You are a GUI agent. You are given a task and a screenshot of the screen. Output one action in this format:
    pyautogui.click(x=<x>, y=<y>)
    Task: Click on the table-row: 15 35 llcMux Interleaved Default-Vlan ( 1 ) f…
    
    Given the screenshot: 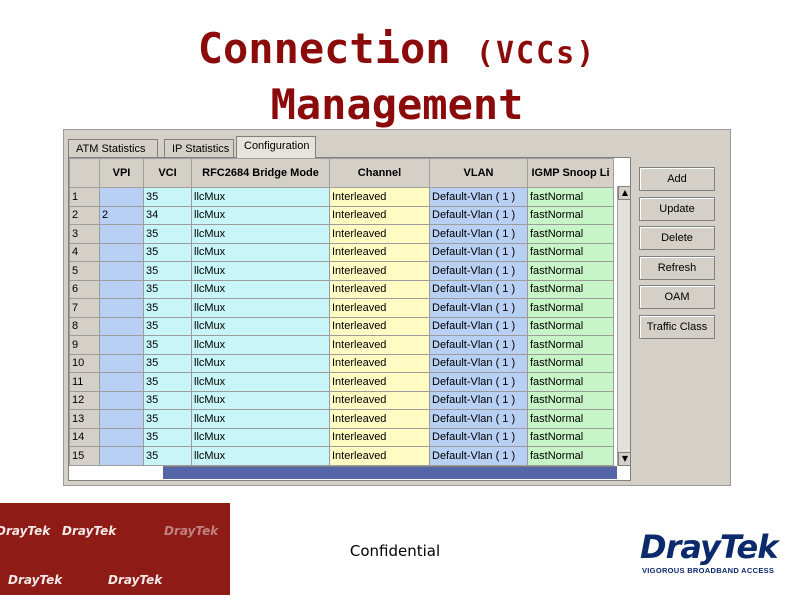 What is the action you would take?
    pyautogui.click(x=341, y=456)
    